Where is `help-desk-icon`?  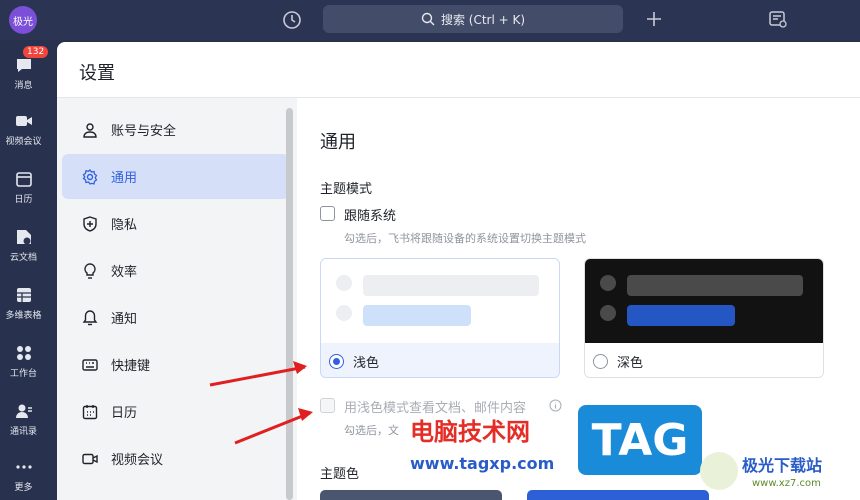
help-desk-icon is located at coordinates (778, 19).